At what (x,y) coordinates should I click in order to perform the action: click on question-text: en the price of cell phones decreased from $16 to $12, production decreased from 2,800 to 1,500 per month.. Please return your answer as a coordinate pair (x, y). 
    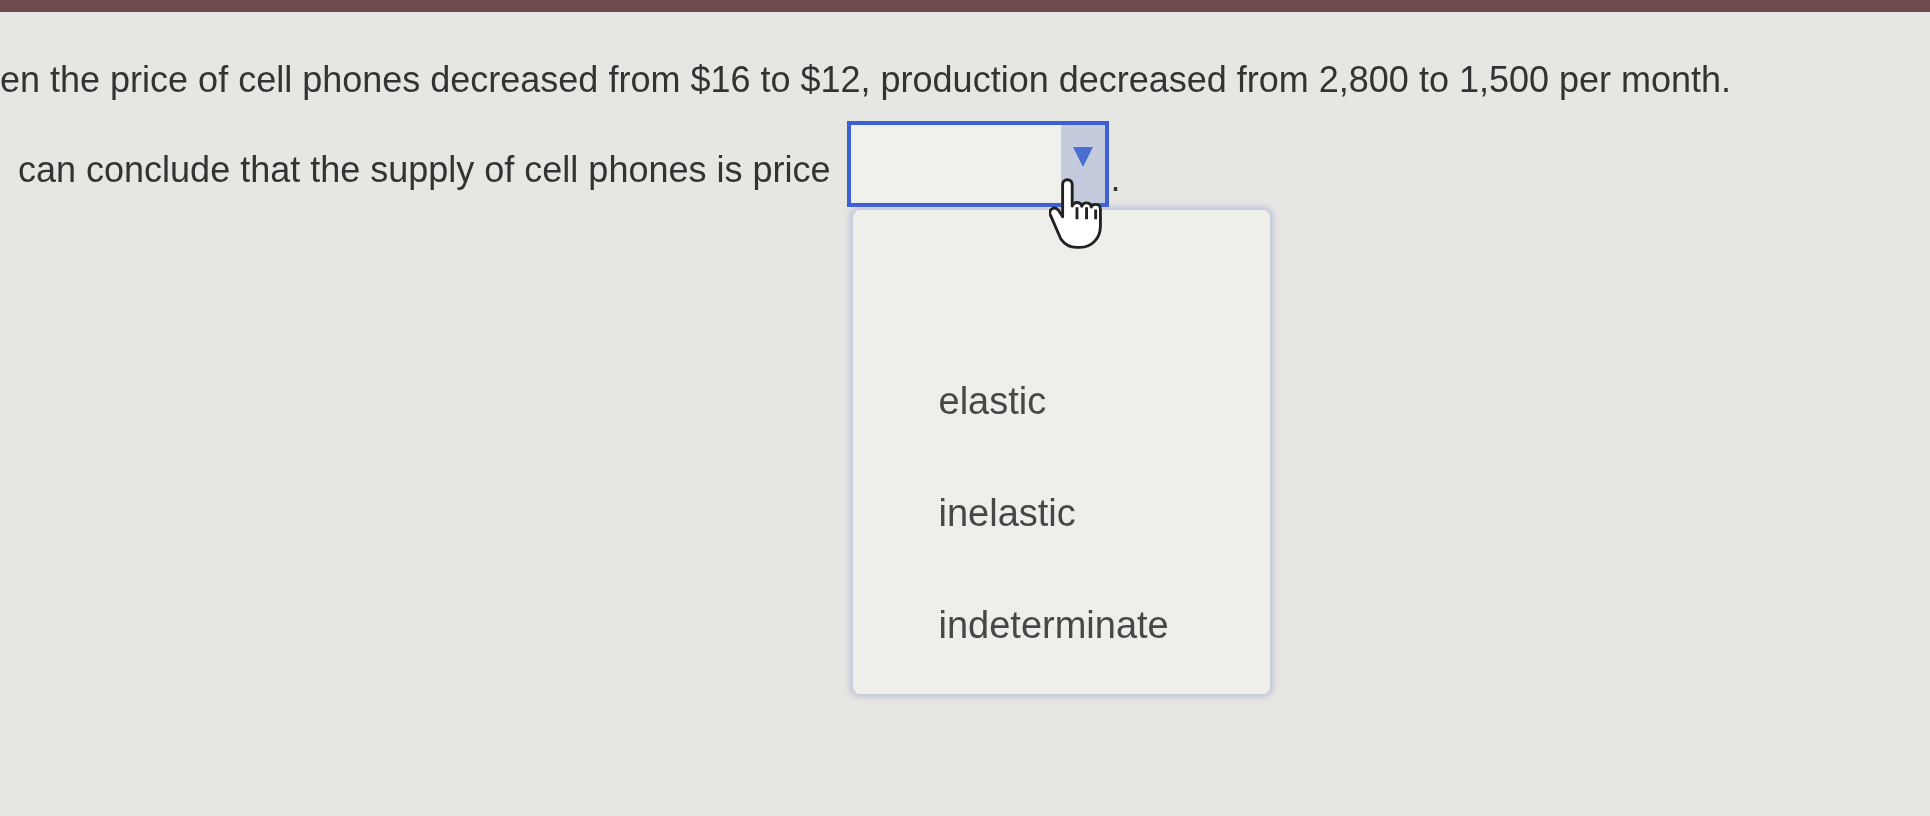
    Looking at the image, I should click on (866, 80).